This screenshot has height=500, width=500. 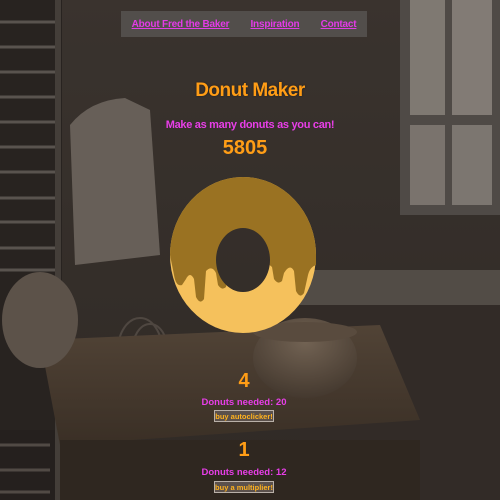 What do you see at coordinates (339, 24) in the screenshot?
I see `nav-link-contact: Contact` at bounding box center [339, 24].